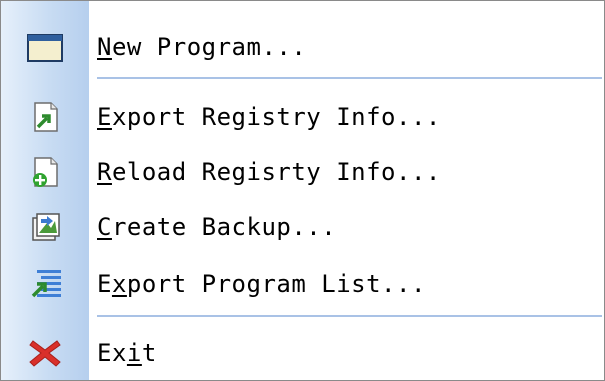 The width and height of the screenshot is (605, 381). What do you see at coordinates (104, 47) in the screenshot?
I see `mnemonic-letter: N` at bounding box center [104, 47].